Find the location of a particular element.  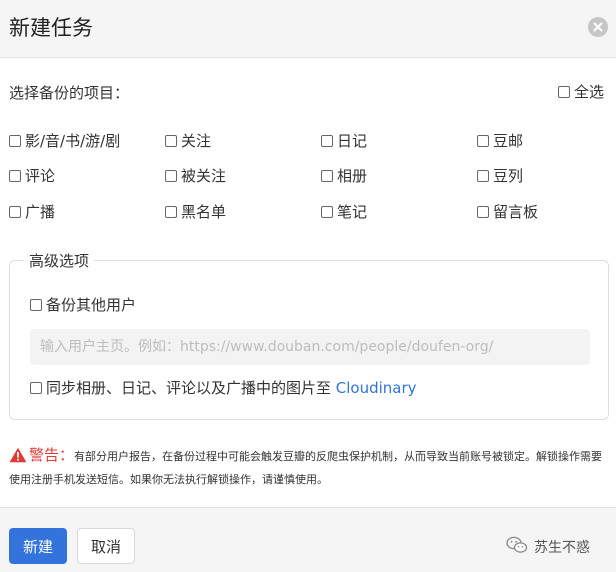

select-all-checkbox is located at coordinates (564, 92).